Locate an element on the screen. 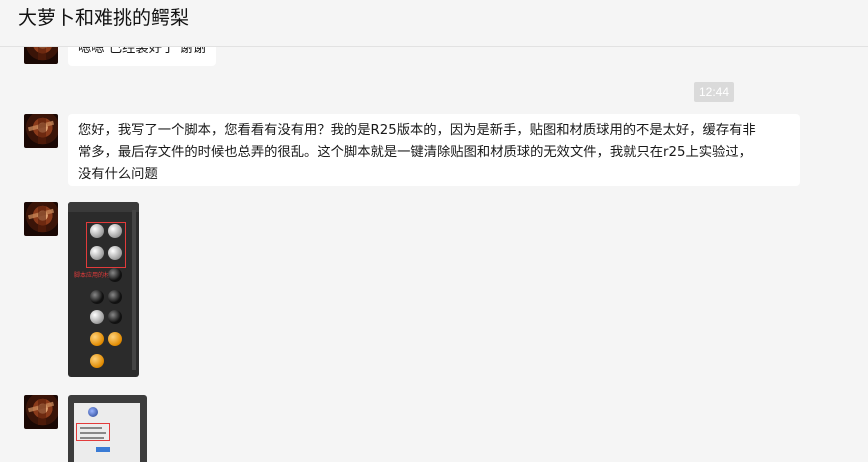 The width and height of the screenshot is (868, 462). message-text-line: 没有什么问题 is located at coordinates (118, 174).